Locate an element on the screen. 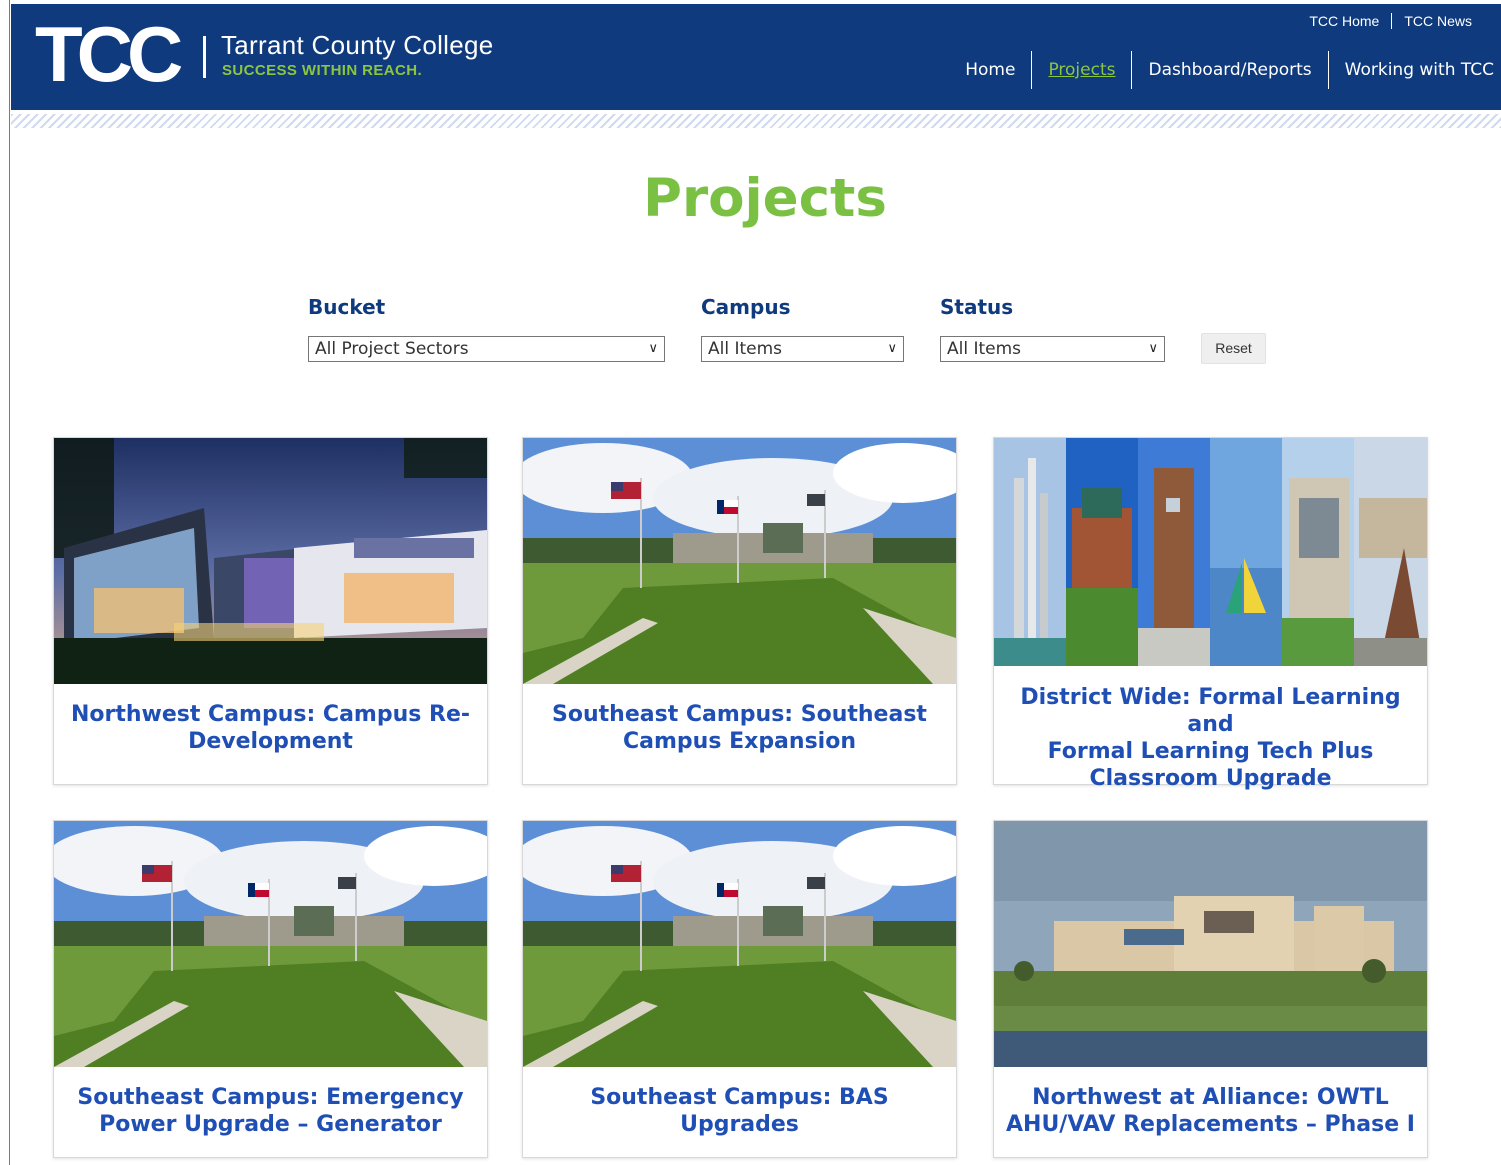  nav-working-with-tcc: Working with TCC is located at coordinates (1411, 70).